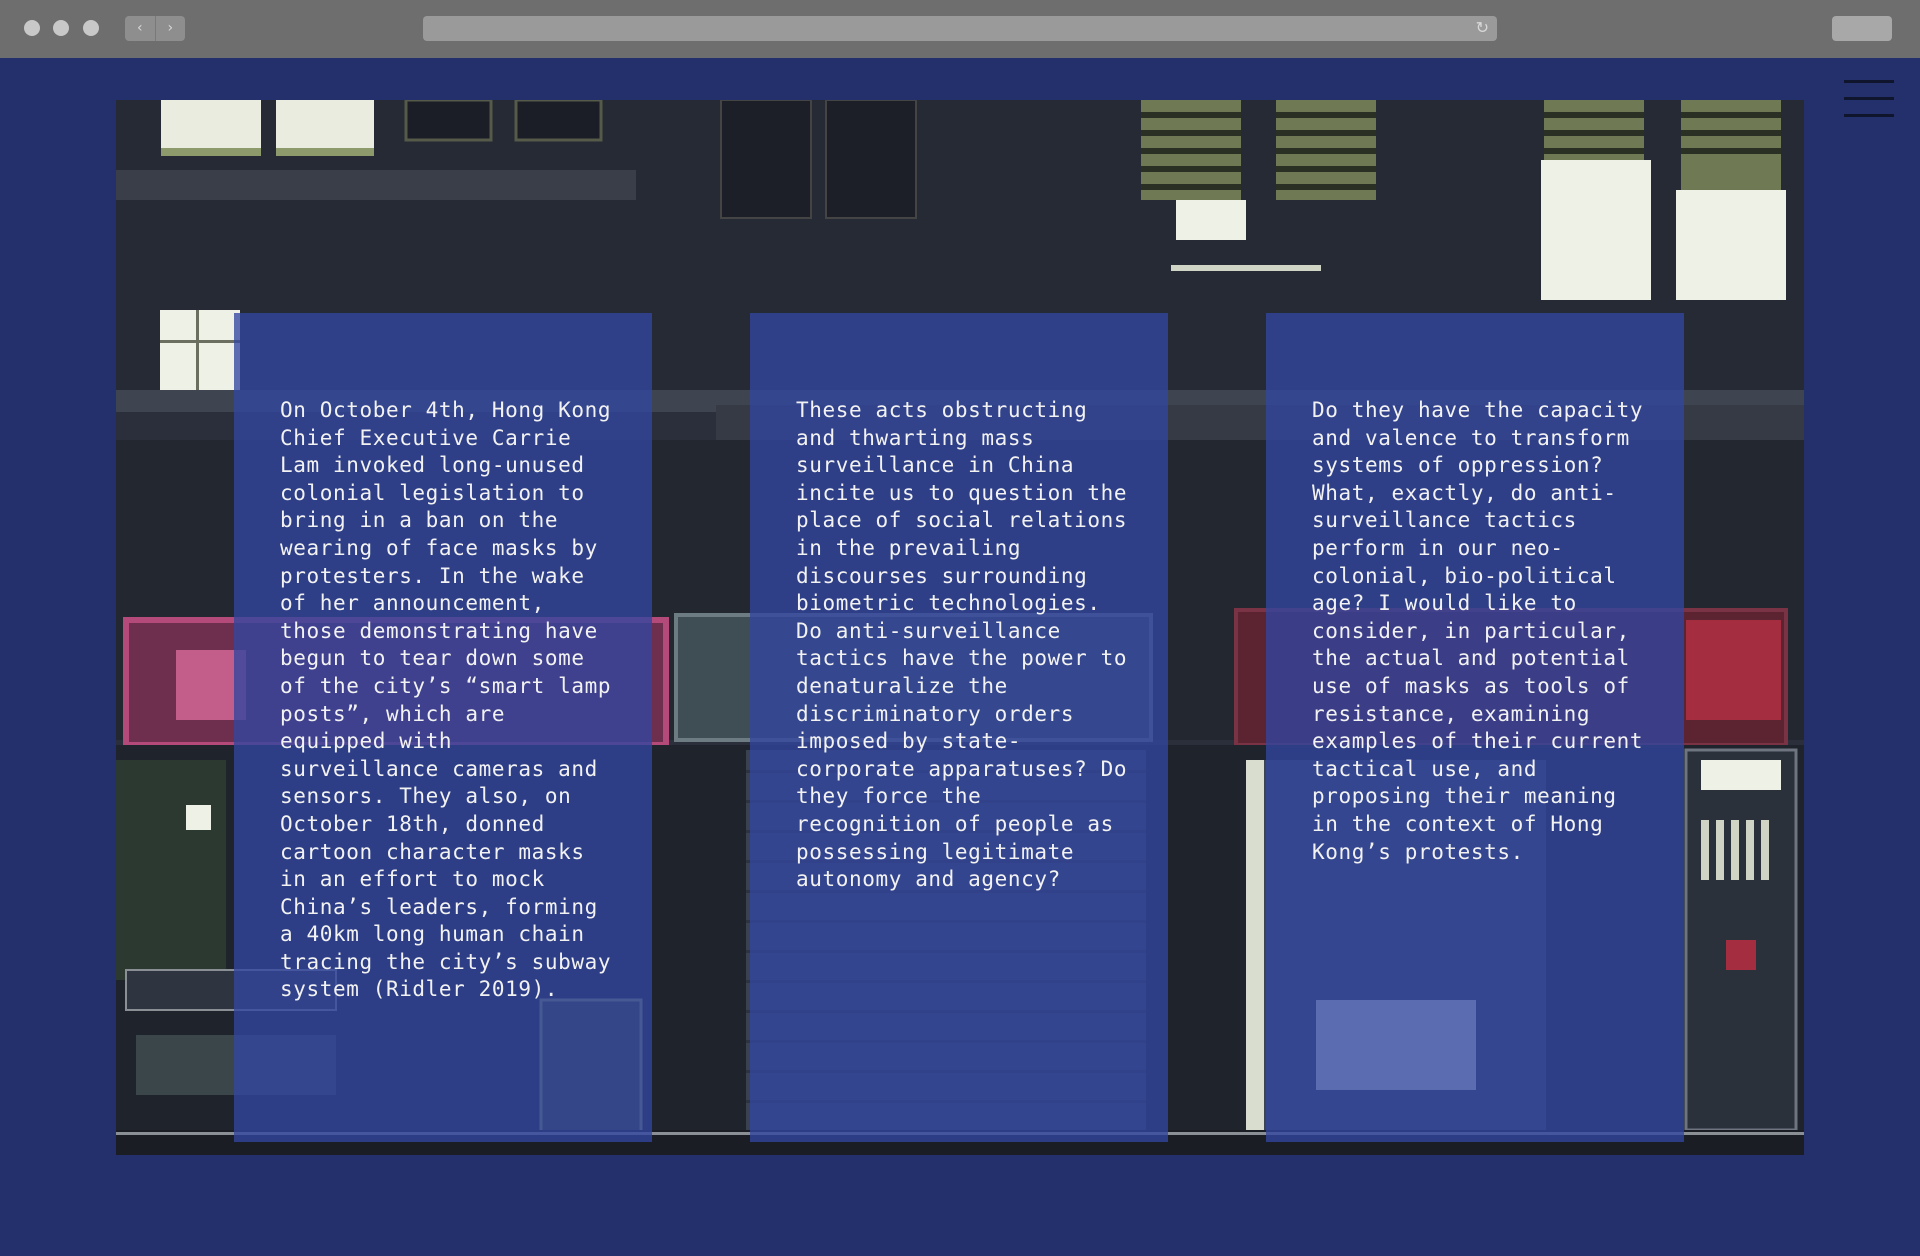  What do you see at coordinates (61, 28) in the screenshot?
I see `window-minimize-button` at bounding box center [61, 28].